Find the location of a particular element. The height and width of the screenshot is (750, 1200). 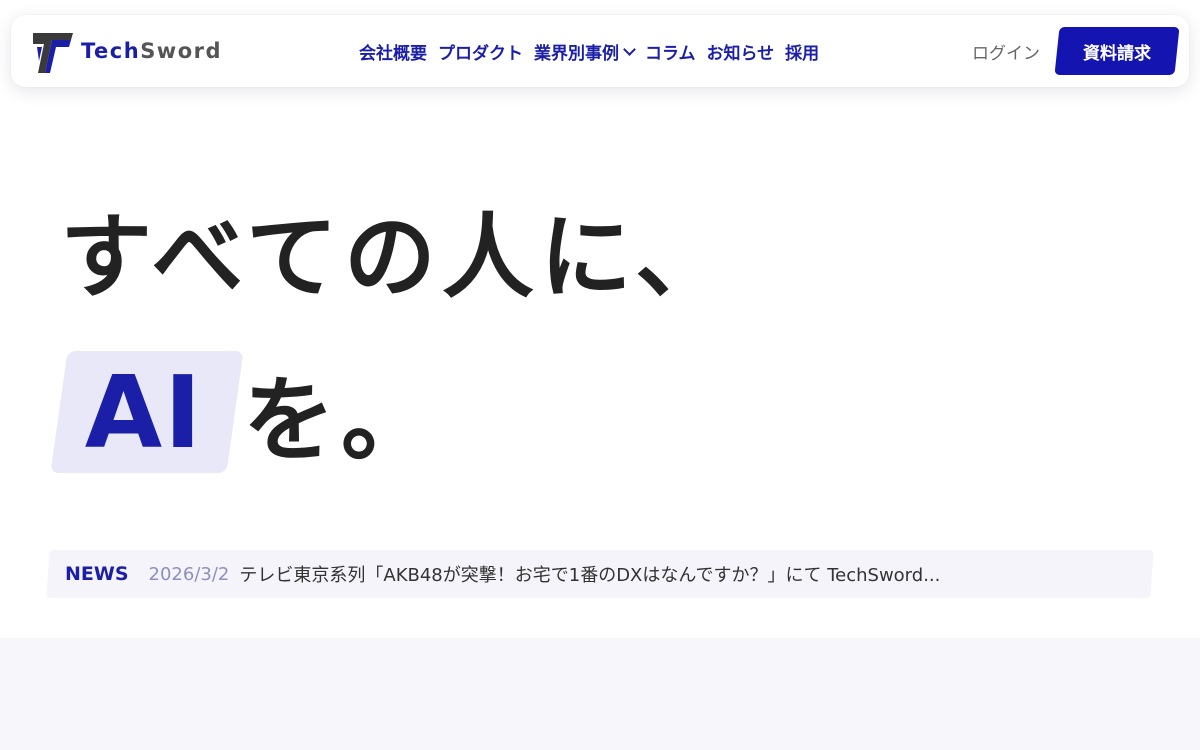

nav-item-label: コラム is located at coordinates (670, 53).